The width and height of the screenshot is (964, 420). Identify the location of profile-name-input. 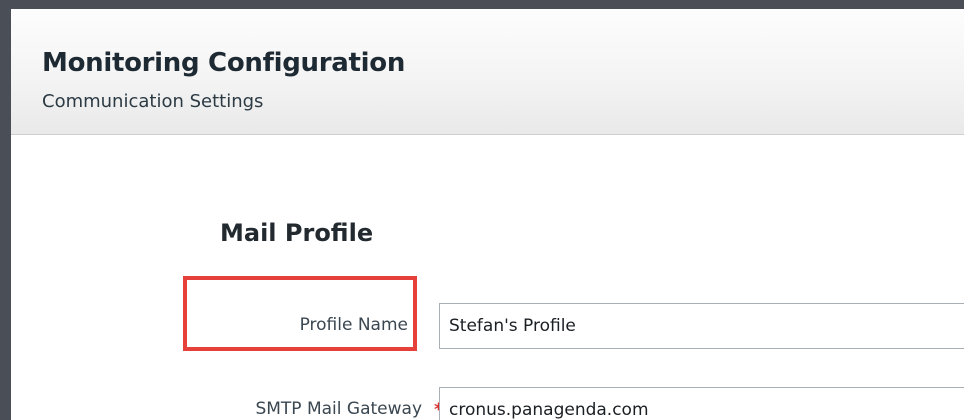
(701, 326).